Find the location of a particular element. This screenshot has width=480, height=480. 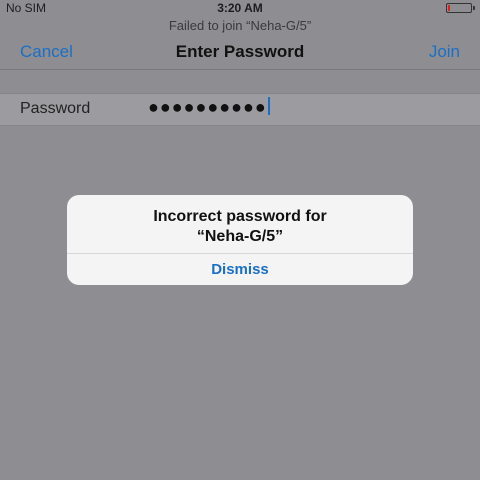

status-bar: No SIM 3:20 AM is located at coordinates (240, 8).